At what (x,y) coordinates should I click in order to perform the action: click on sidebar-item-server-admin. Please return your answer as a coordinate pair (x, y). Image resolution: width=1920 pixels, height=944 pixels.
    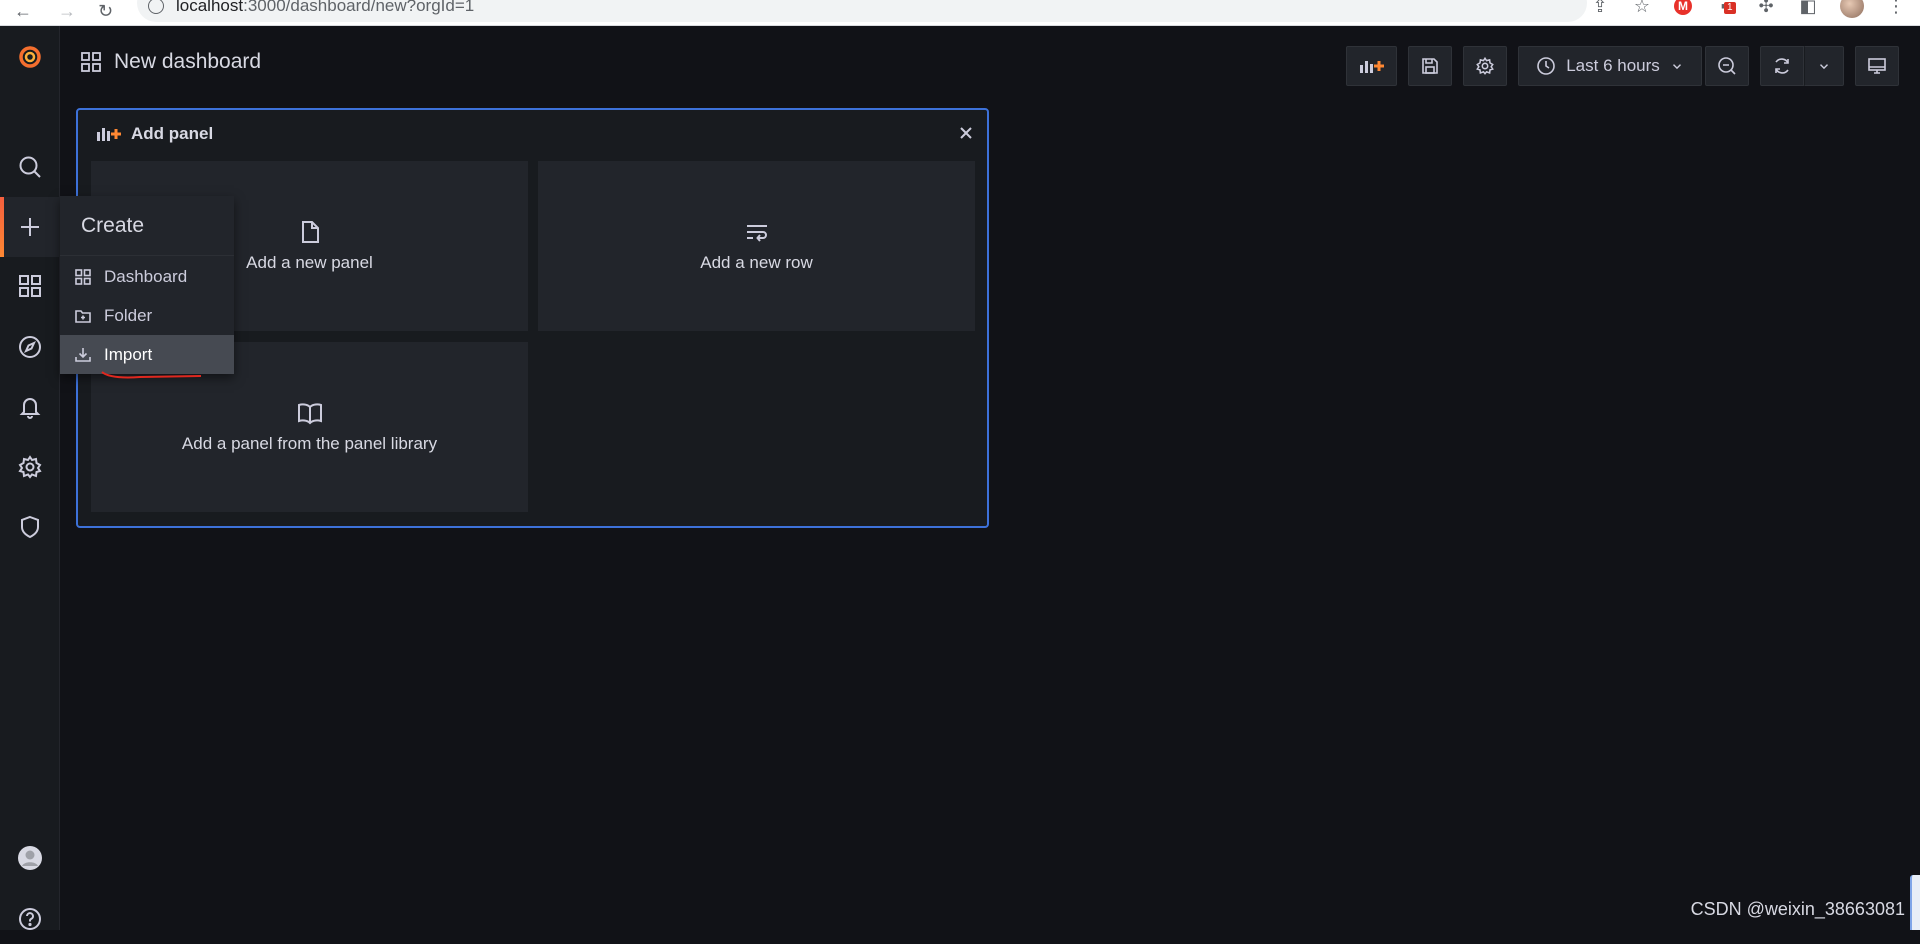
    Looking at the image, I should click on (30, 527).